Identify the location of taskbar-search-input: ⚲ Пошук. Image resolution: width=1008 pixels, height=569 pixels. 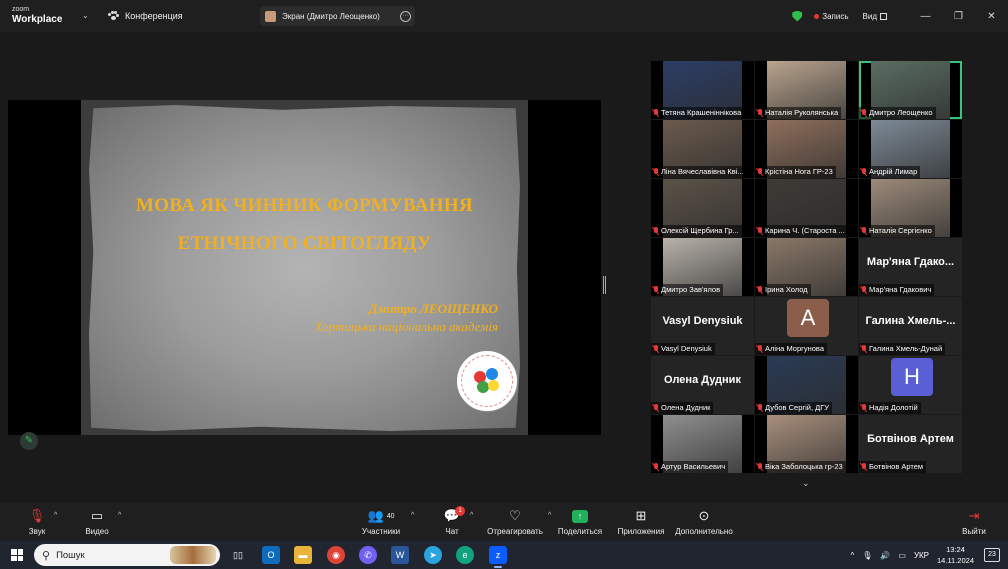
(127, 555).